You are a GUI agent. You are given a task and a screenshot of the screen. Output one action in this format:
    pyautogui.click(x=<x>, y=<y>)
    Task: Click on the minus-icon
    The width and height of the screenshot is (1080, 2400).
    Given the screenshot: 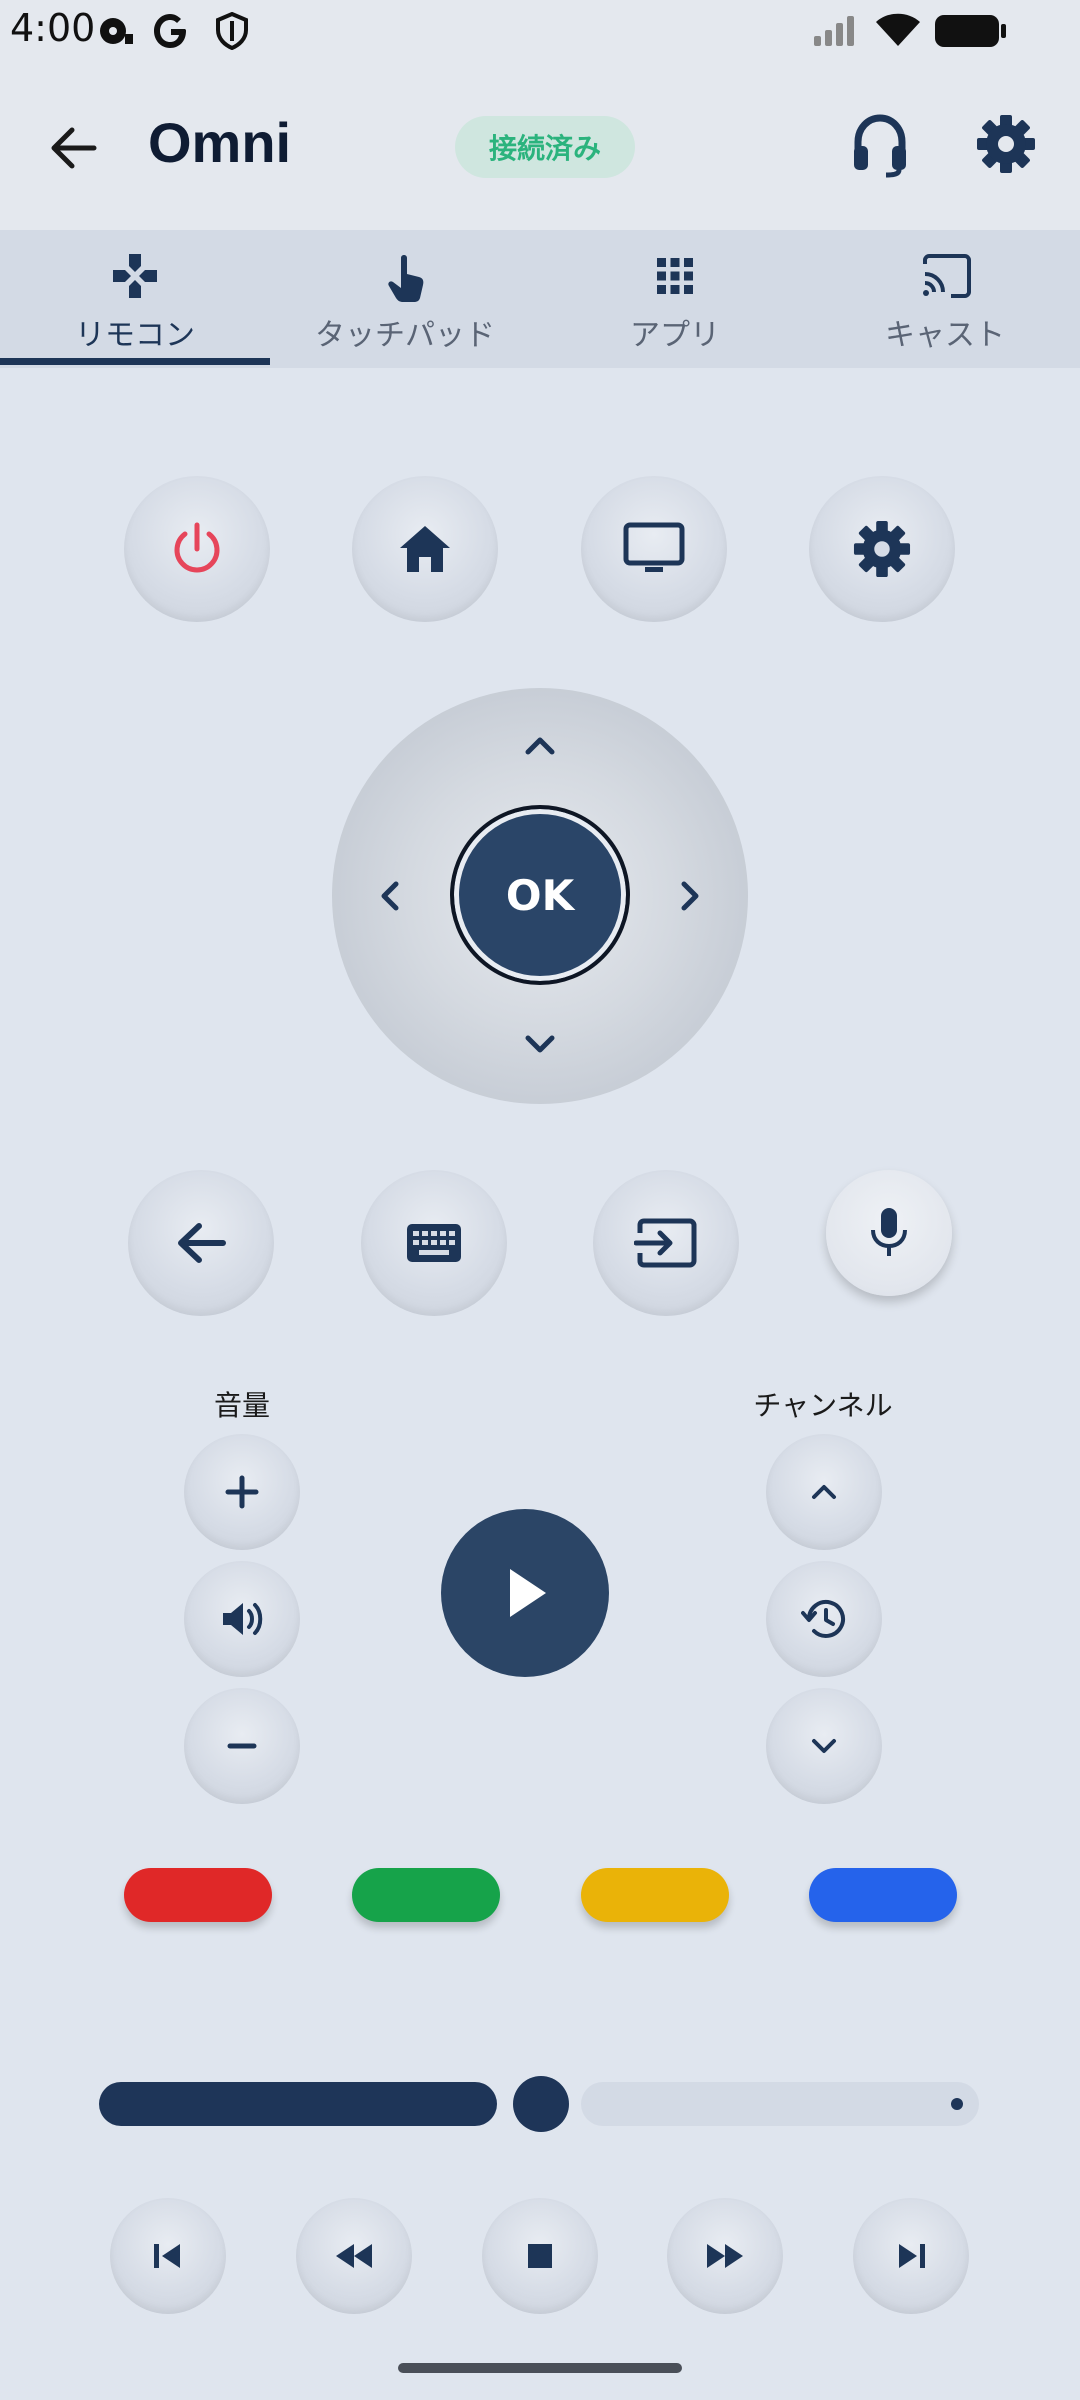 What is the action you would take?
    pyautogui.click(x=242, y=1746)
    